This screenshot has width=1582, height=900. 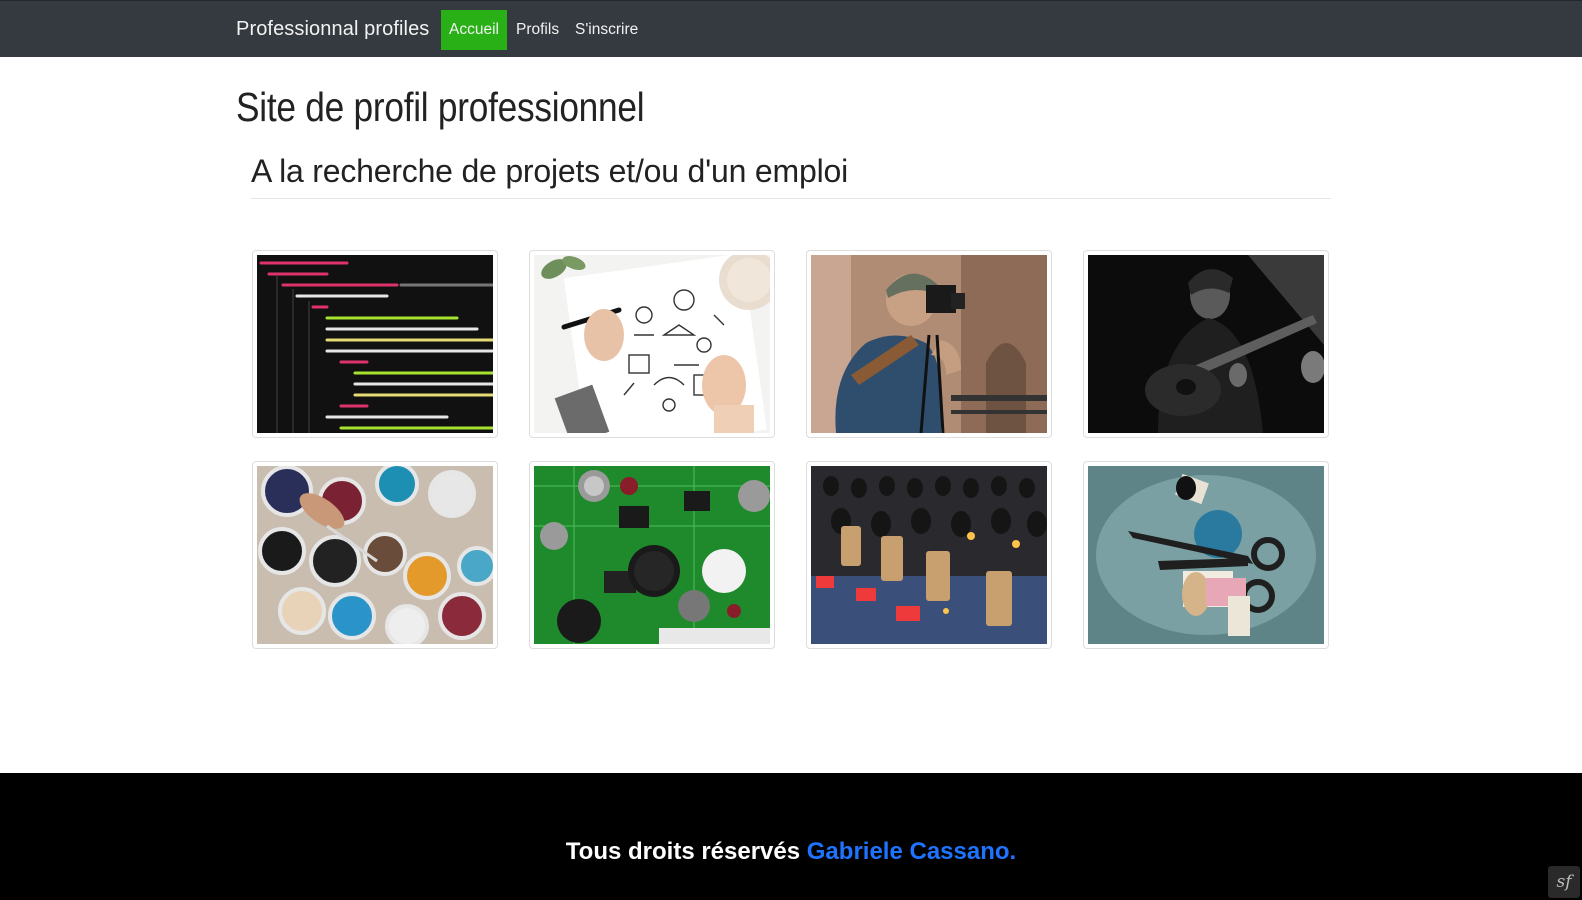 I want to click on gallery-thumbnail-circuit, so click(x=652, y=555).